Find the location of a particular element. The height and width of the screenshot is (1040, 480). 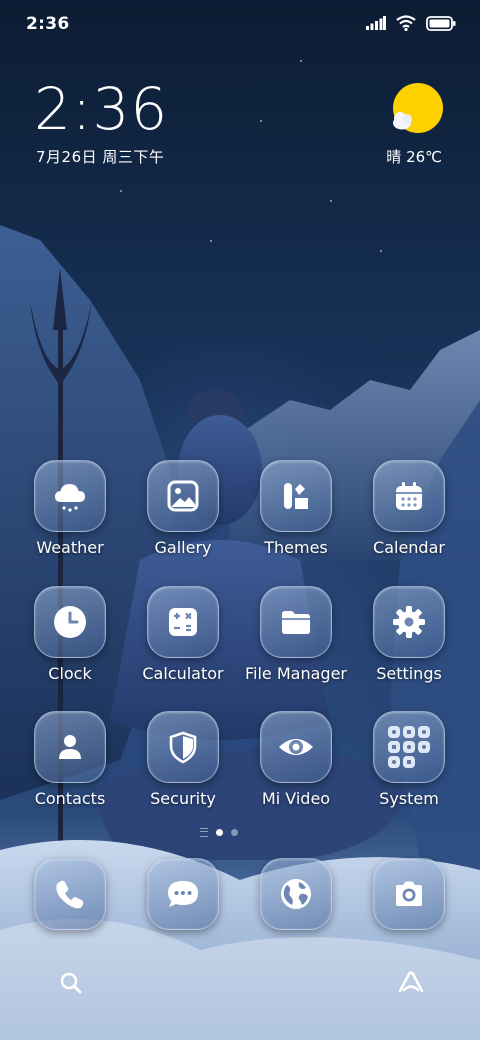

search-icon is located at coordinates (71, 983).